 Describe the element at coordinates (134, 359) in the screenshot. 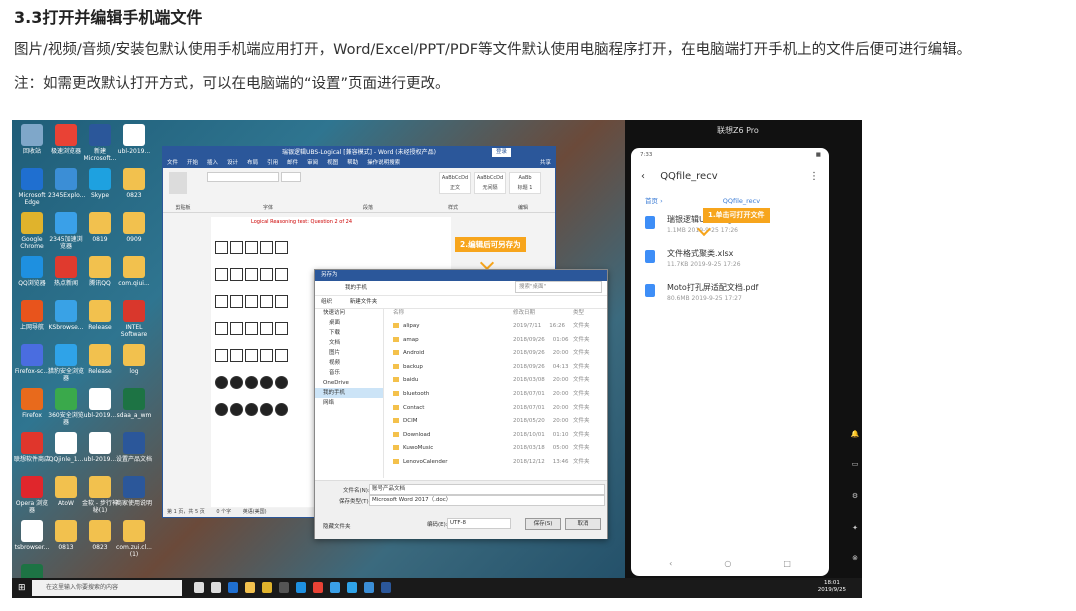

I see `desktop-icon: log` at that location.